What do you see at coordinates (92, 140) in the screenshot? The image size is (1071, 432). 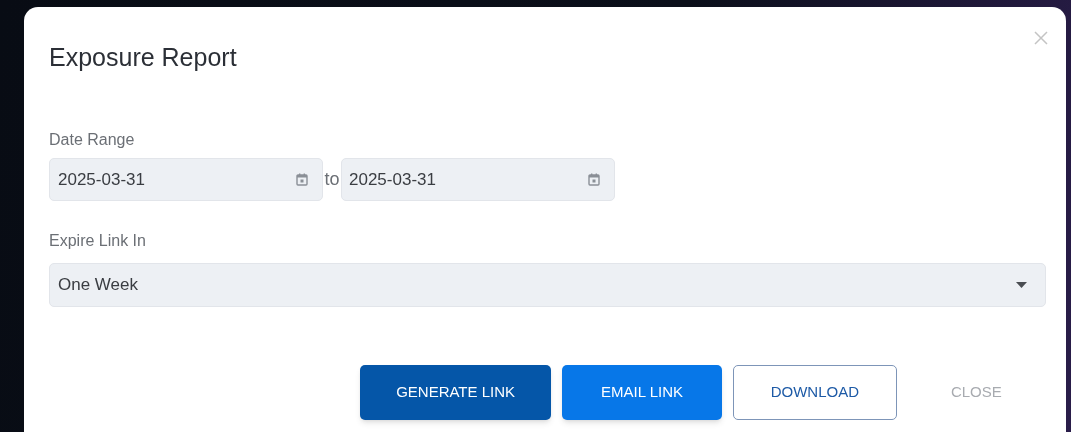 I see `field-label: Date Range` at bounding box center [92, 140].